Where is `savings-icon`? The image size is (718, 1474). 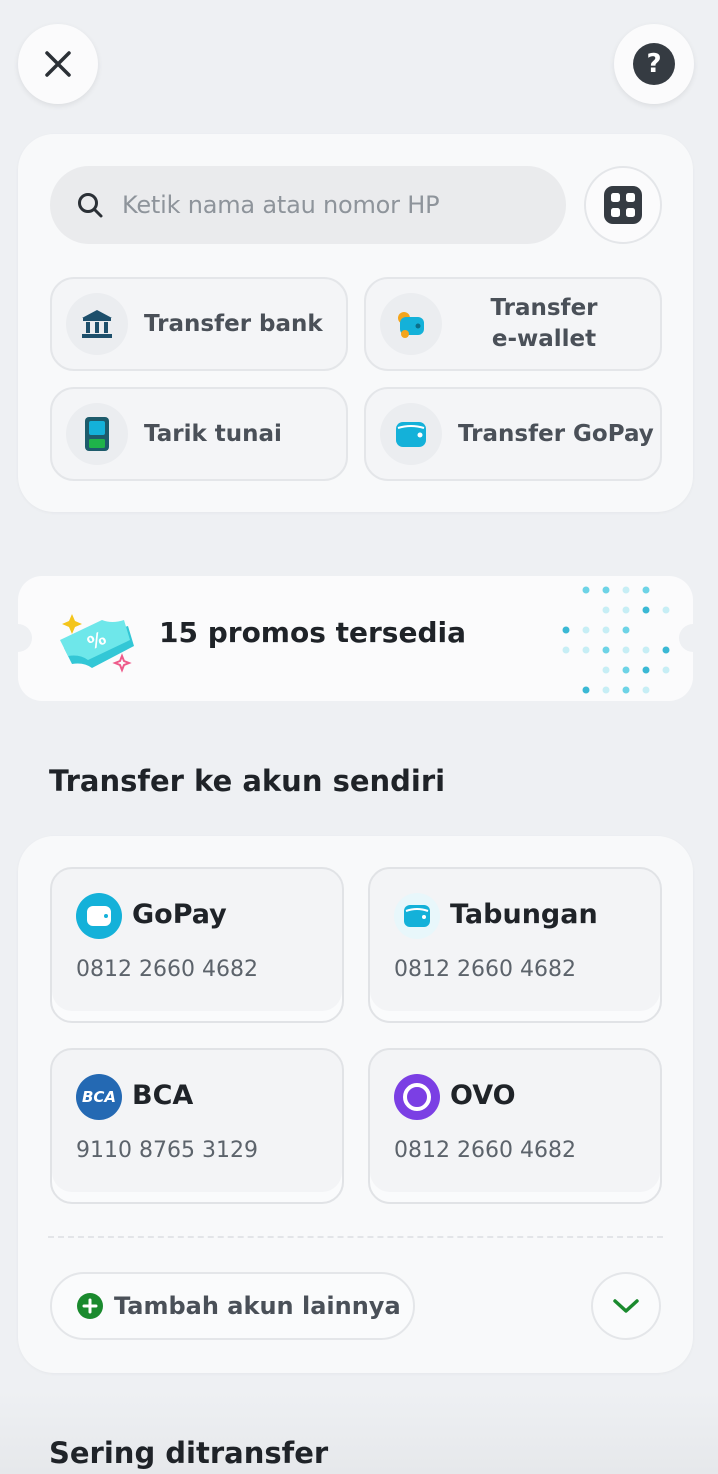 savings-icon is located at coordinates (417, 916).